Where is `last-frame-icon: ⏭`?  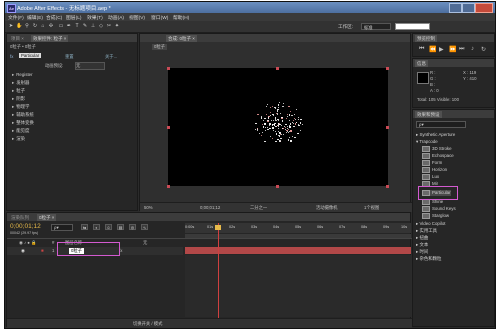 last-frame-icon: ⏭ is located at coordinates (461, 49).